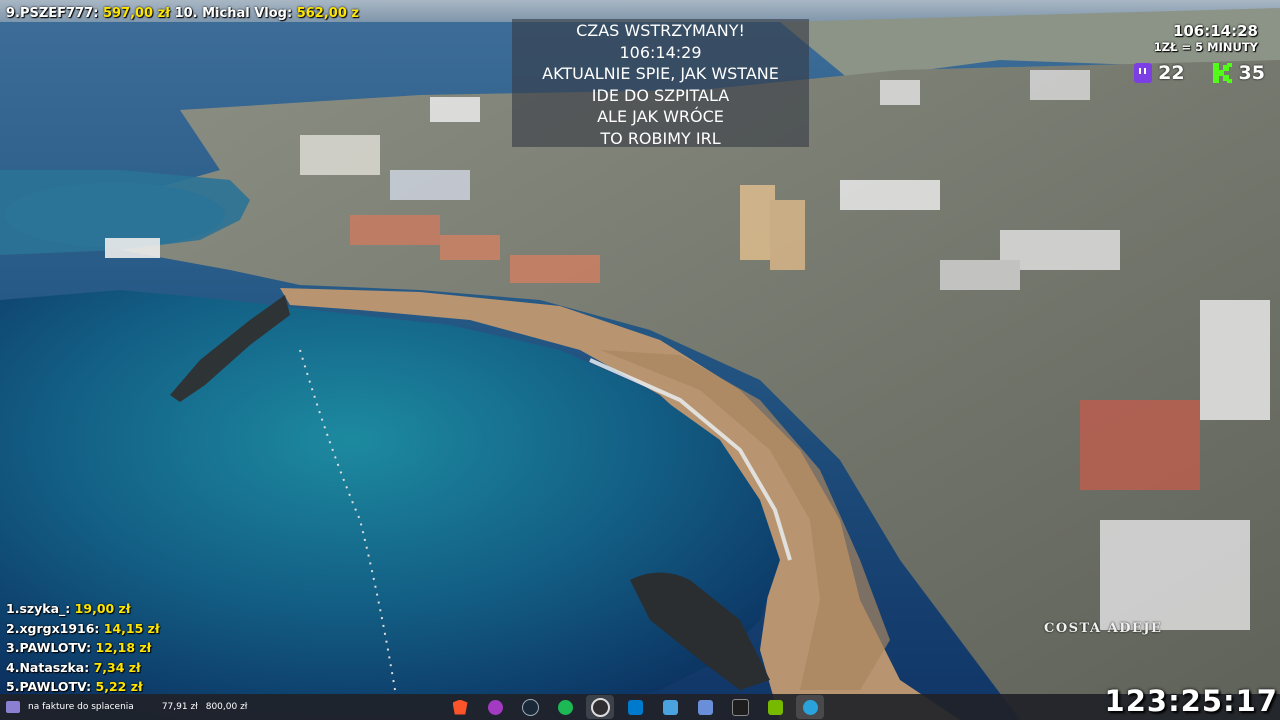 The height and width of the screenshot is (720, 1280). Describe the element at coordinates (1205, 47) in the screenshot. I see `rate-label: 1ZŁ = 5 MINUTY` at that location.